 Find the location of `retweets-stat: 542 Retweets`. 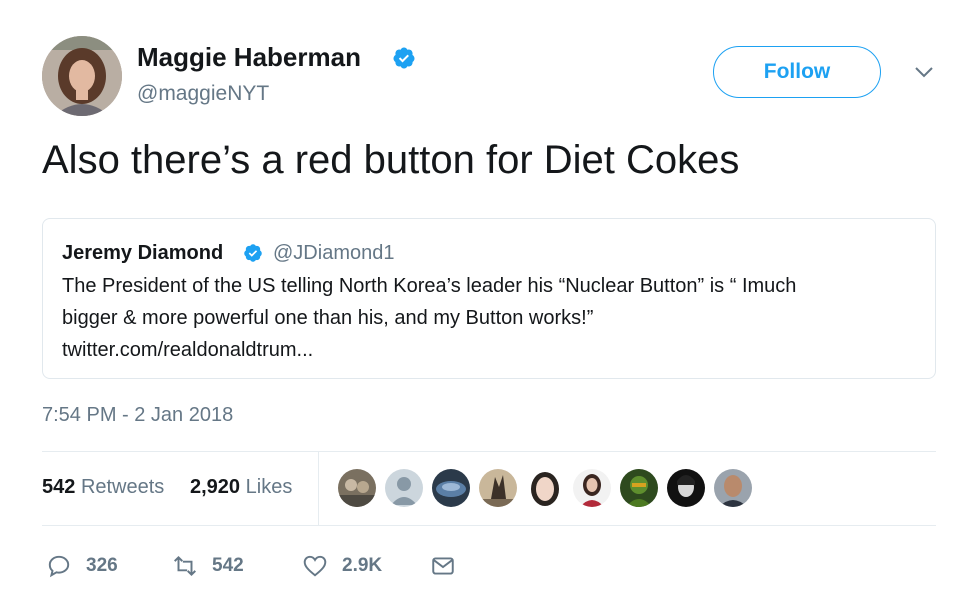

retweets-stat: 542 Retweets is located at coordinates (103, 487).